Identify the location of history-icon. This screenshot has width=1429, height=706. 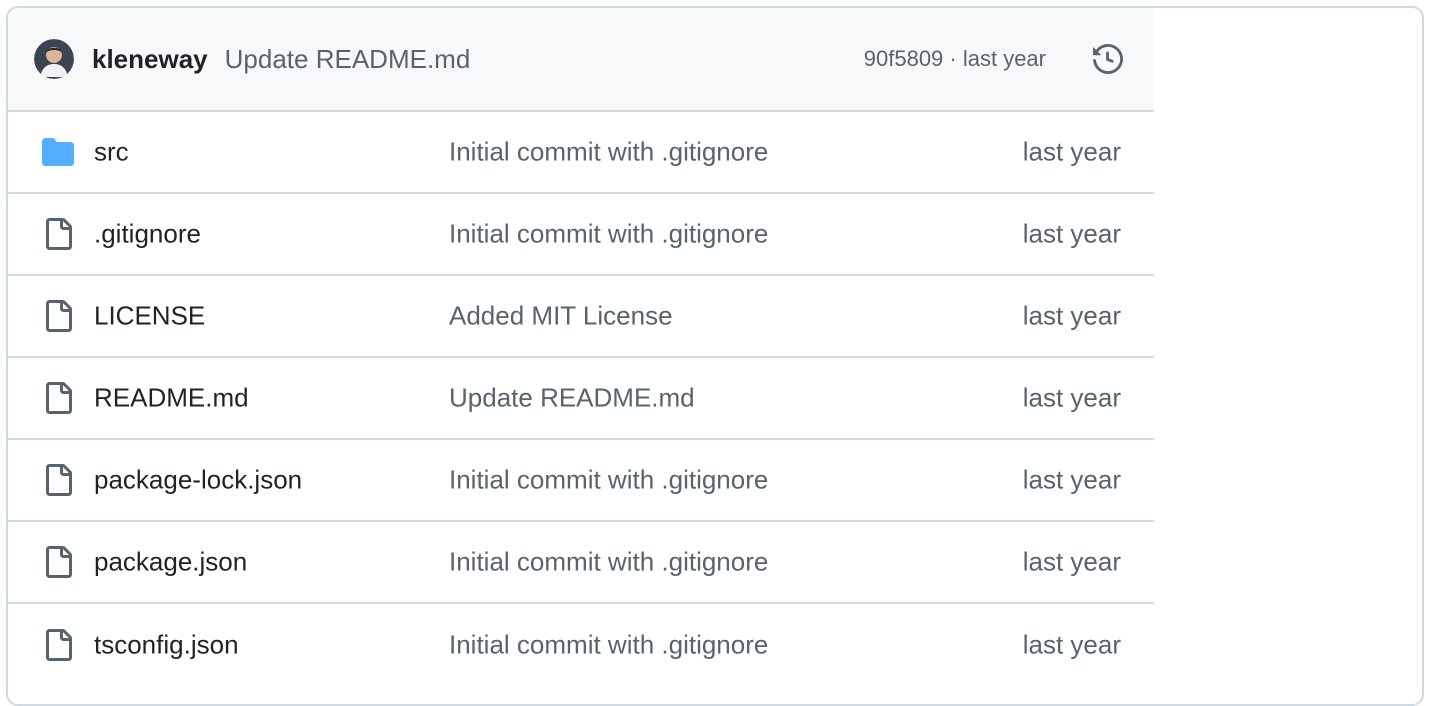
(1108, 59).